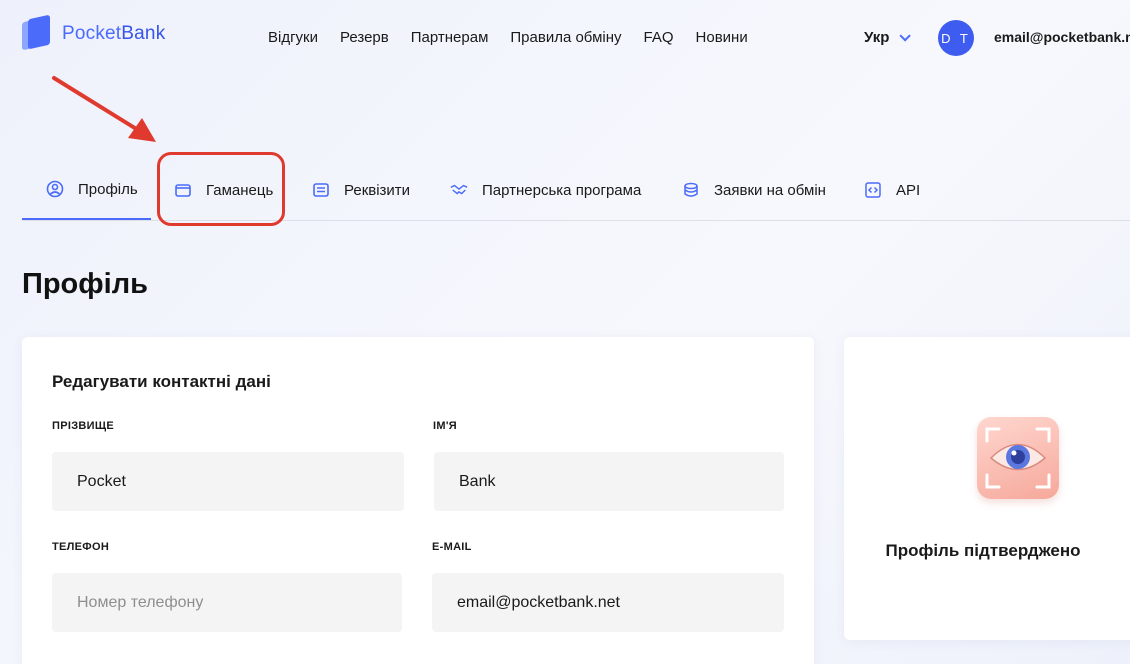 This screenshot has height=664, width=1130. Describe the element at coordinates (450, 37) in the screenshot. I see `nav-partners: Партнерам` at that location.